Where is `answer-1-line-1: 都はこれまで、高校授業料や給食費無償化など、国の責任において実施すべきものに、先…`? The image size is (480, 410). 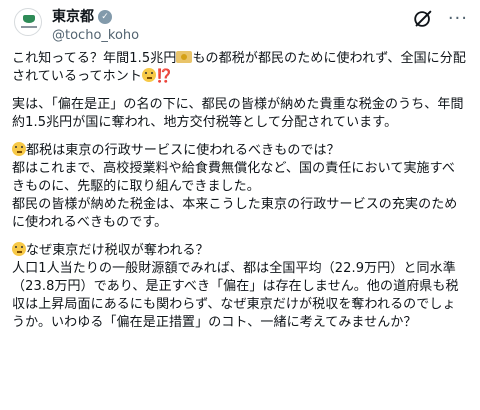
answer-1-line-1: 都はこれまで、高校授業料や給食費無償化など、国の責任において実施すべきものに、先… is located at coordinates (233, 177).